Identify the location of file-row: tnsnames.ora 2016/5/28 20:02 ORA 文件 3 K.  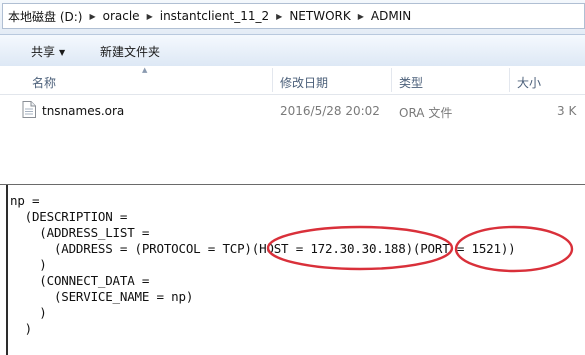
(292, 111).